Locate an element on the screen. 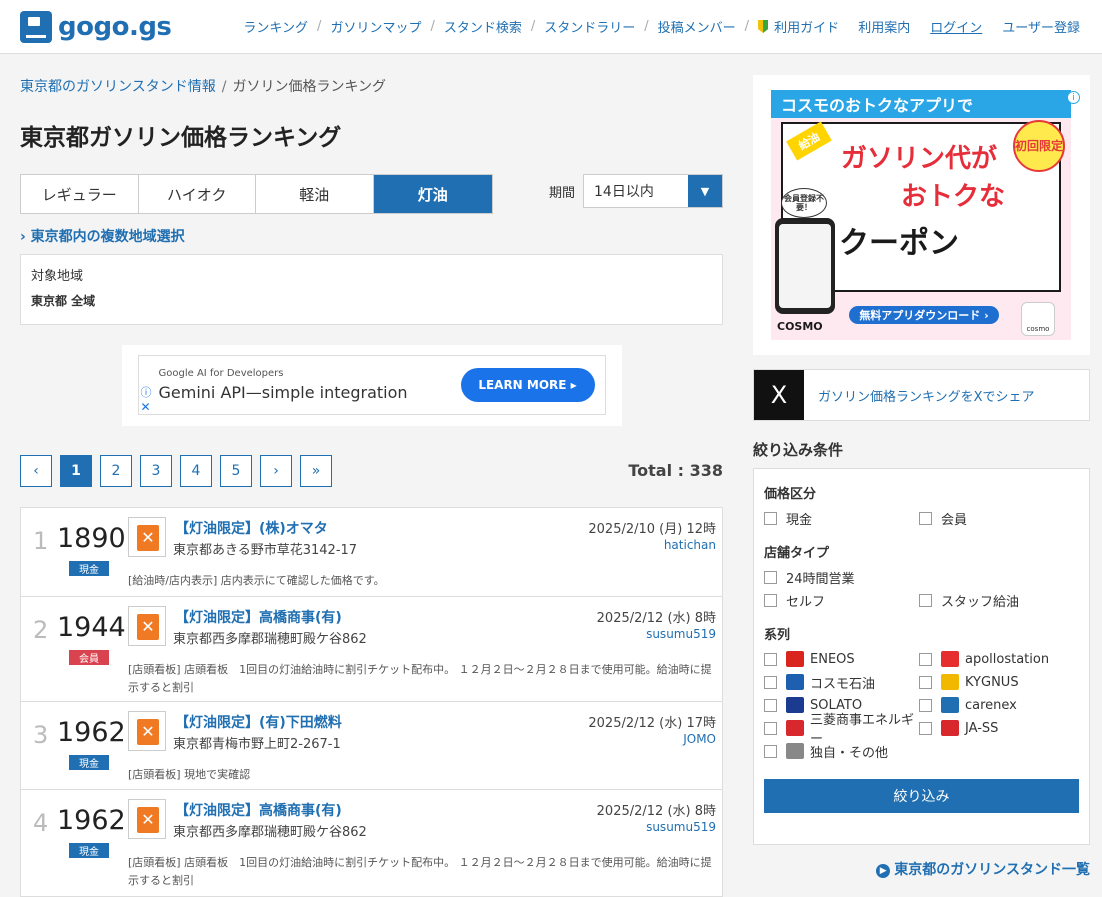 This screenshot has height=897, width=1102. station-list-link: ▶ 東京都のガソリンスタンド一覧 is located at coordinates (921, 869).